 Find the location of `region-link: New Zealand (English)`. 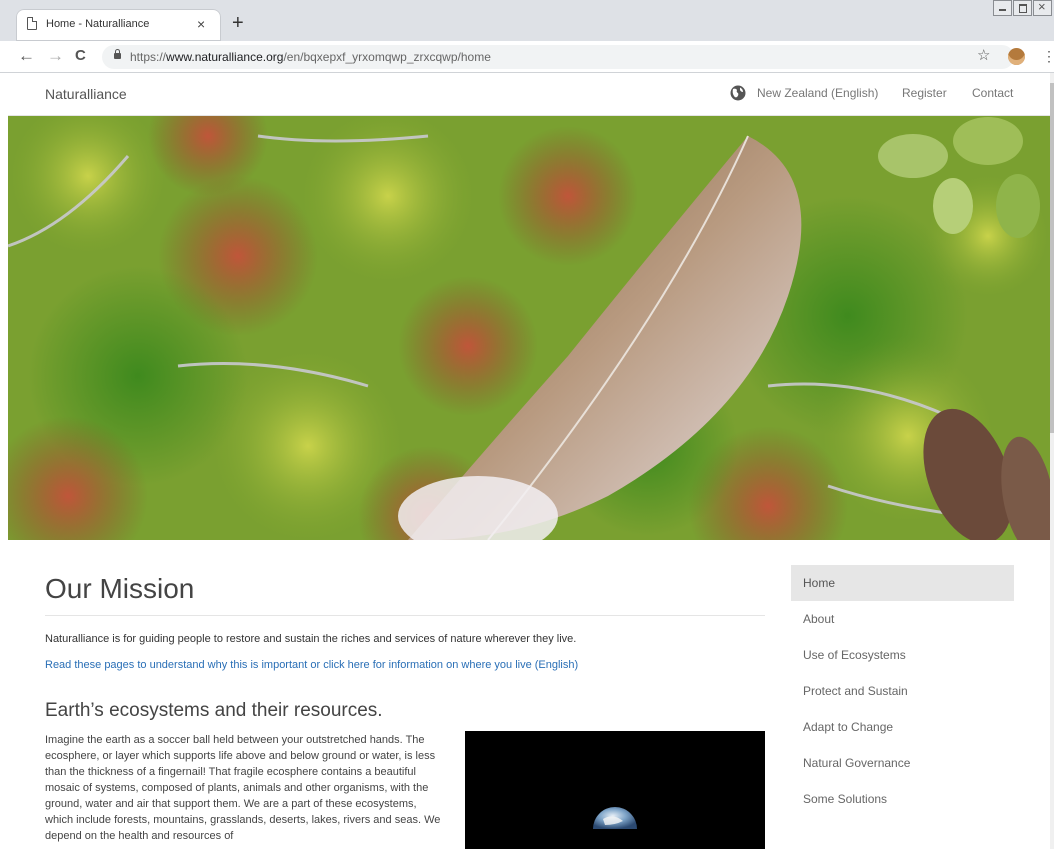

region-link: New Zealand (English) is located at coordinates (817, 93).